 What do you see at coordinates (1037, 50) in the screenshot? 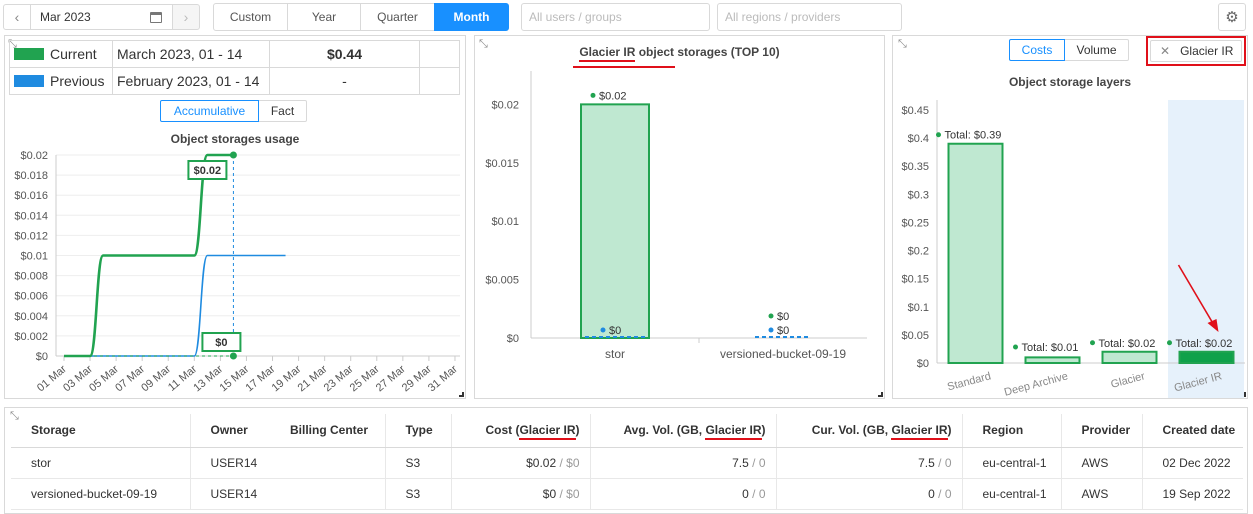
I see `costs-button: Costs` at bounding box center [1037, 50].